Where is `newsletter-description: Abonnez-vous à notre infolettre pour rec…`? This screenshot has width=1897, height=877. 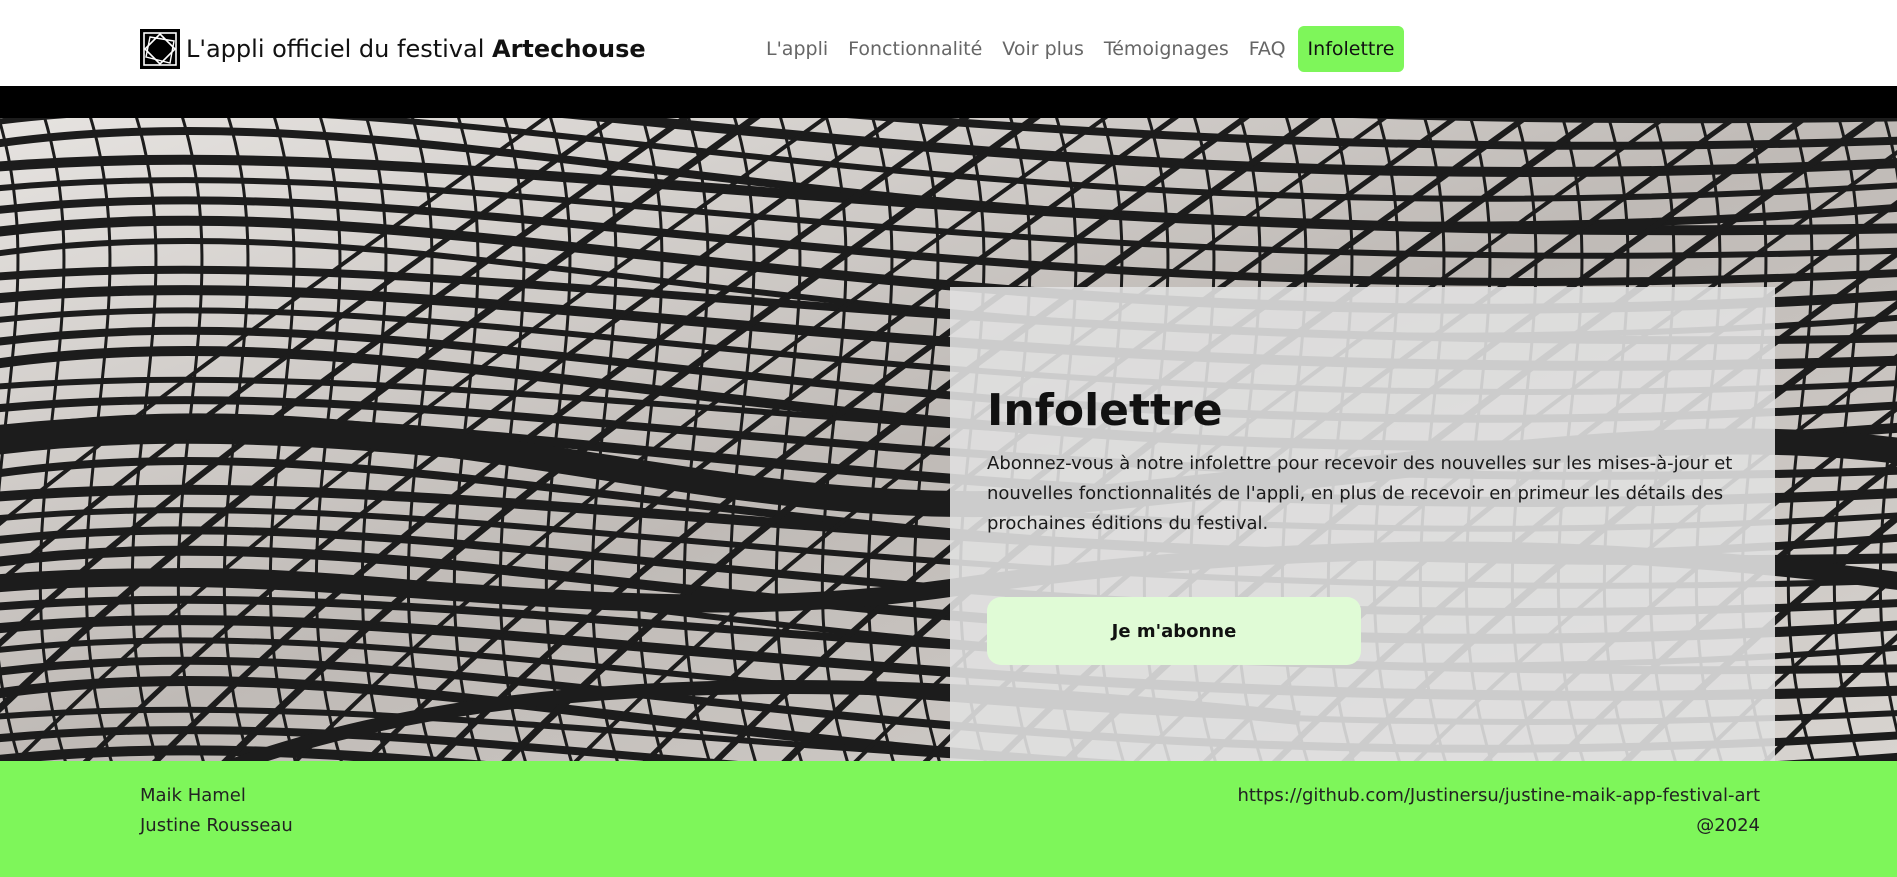 newsletter-description: Abonnez-vous à notre infolettre pour rec… is located at coordinates (1360, 493).